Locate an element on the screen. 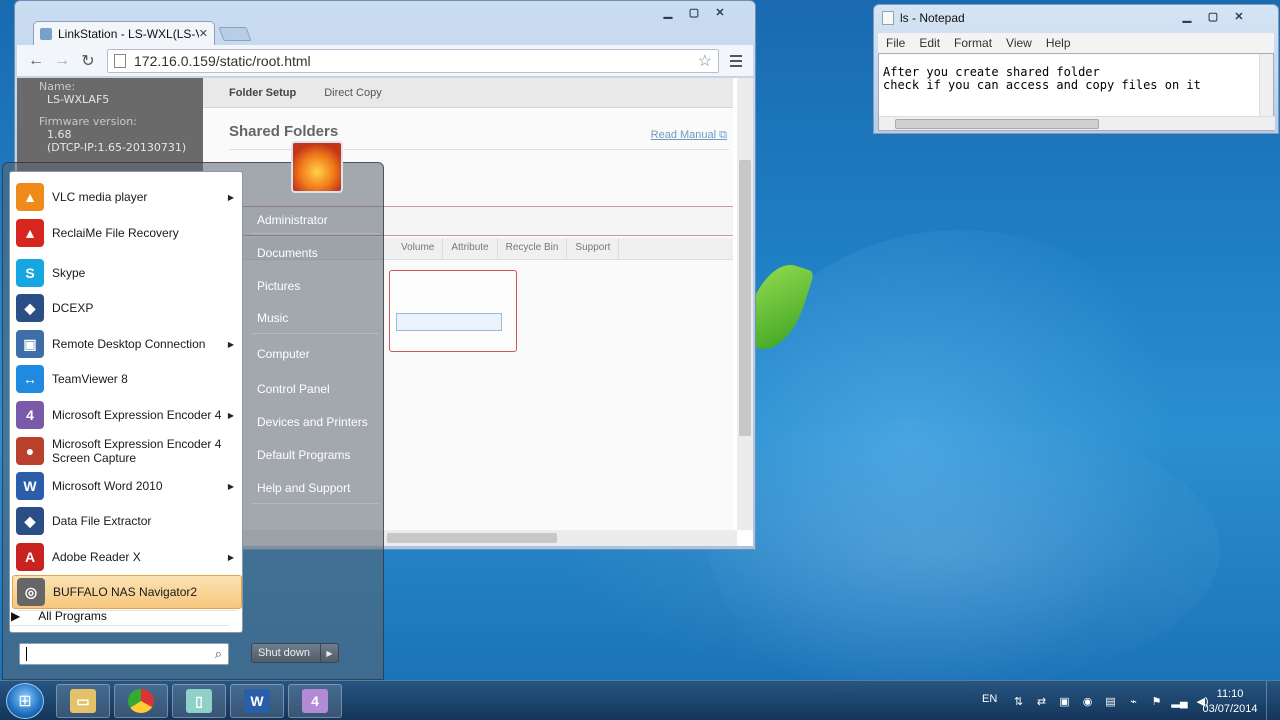 The height and width of the screenshot is (720, 1280). shutdown-options-arrow-icon: ▶ is located at coordinates (330, 653).